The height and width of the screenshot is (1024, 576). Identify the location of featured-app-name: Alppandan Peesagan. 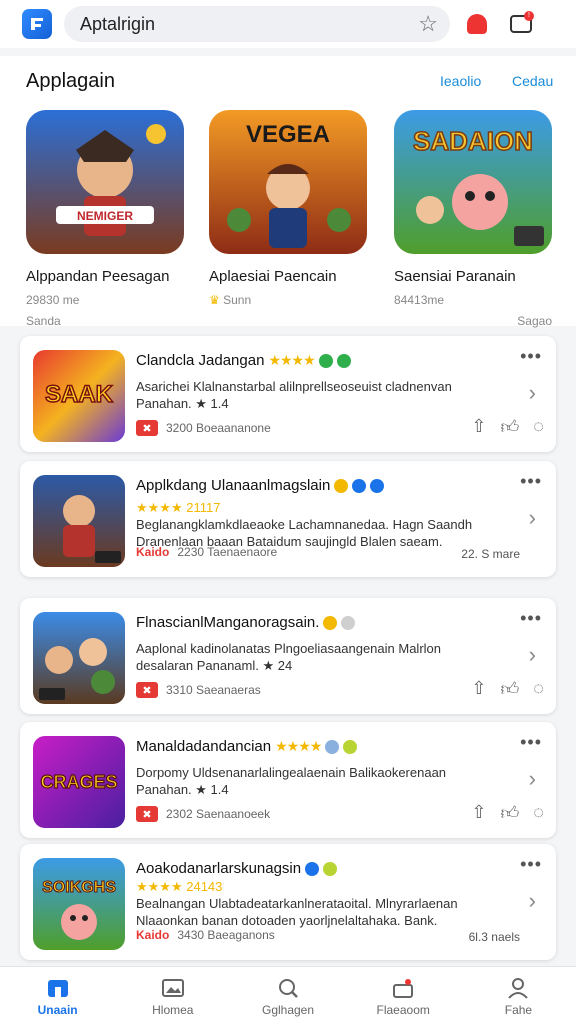
(98, 276).